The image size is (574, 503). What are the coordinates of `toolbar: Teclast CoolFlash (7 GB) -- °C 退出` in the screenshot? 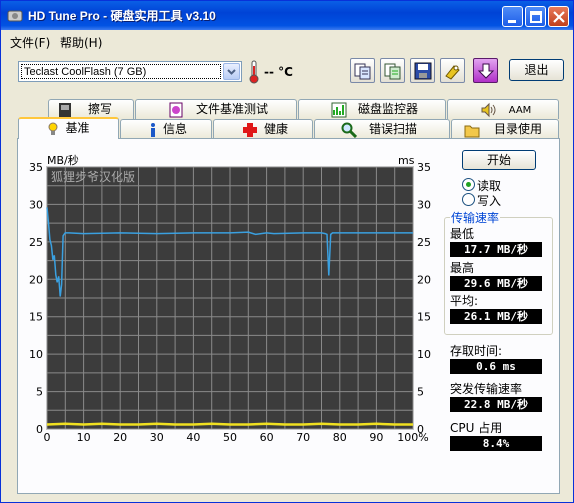 It's located at (287, 72).